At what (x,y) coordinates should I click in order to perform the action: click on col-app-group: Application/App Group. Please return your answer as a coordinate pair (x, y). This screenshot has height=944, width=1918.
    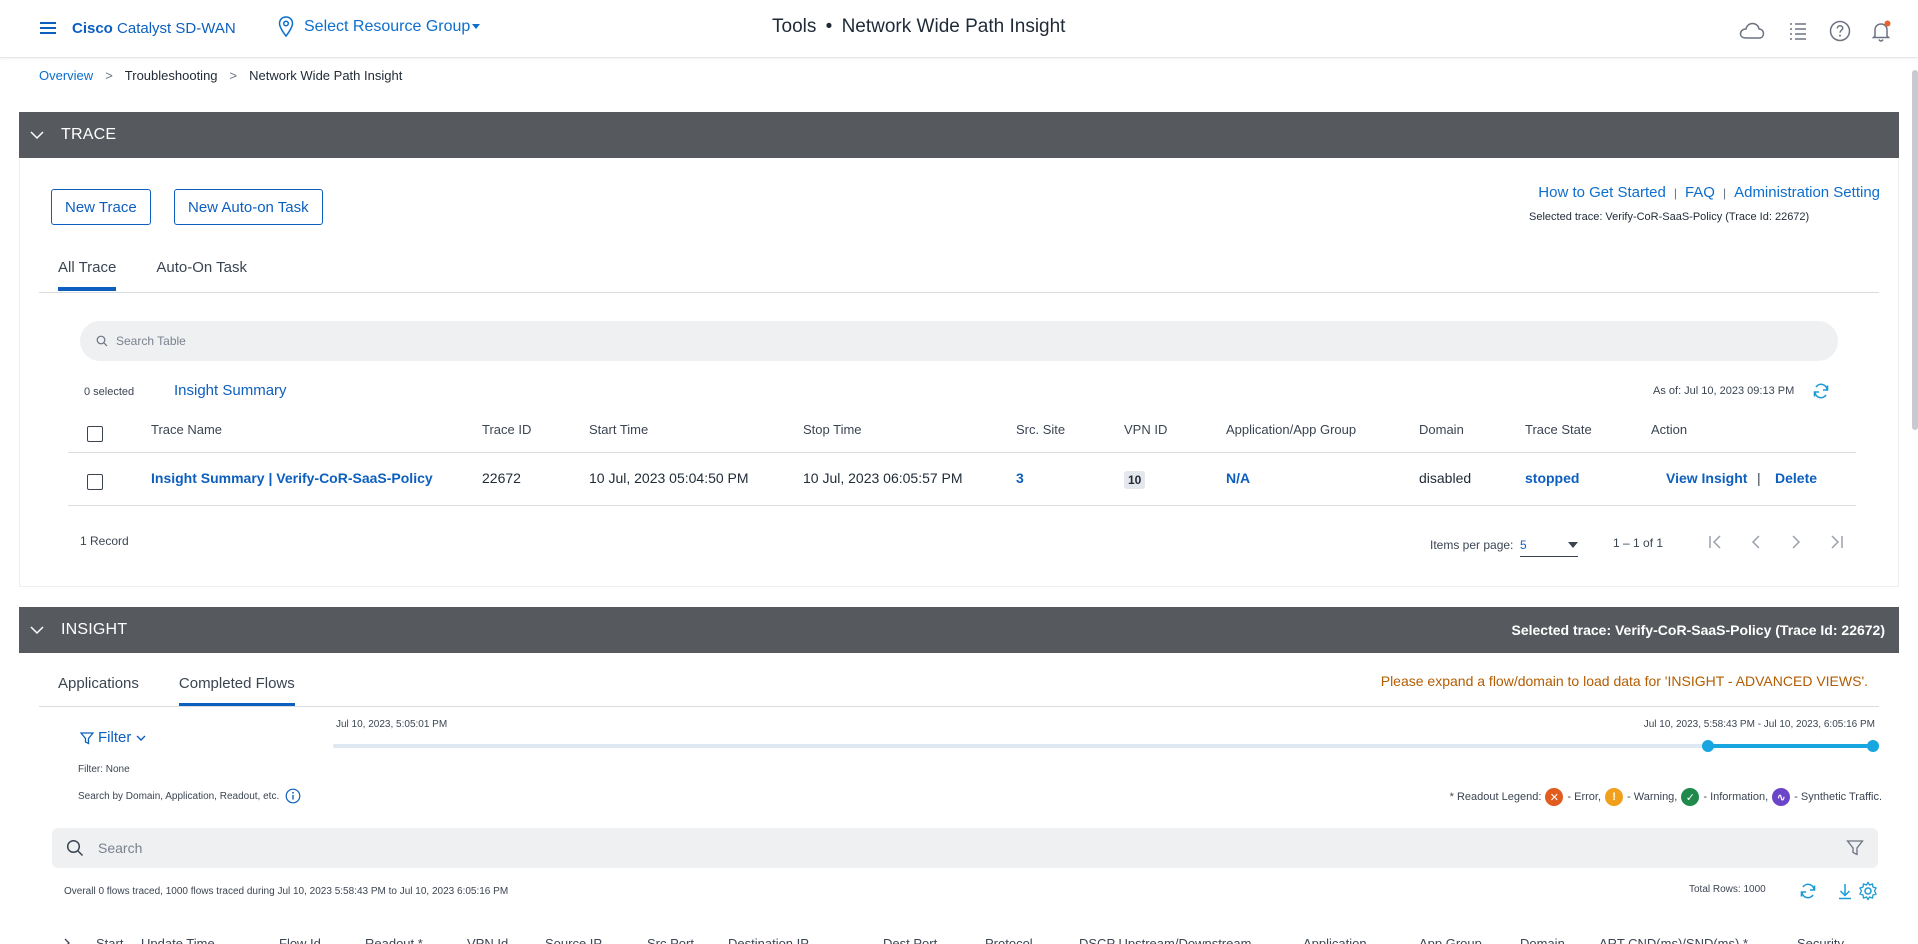
    Looking at the image, I should click on (1291, 429).